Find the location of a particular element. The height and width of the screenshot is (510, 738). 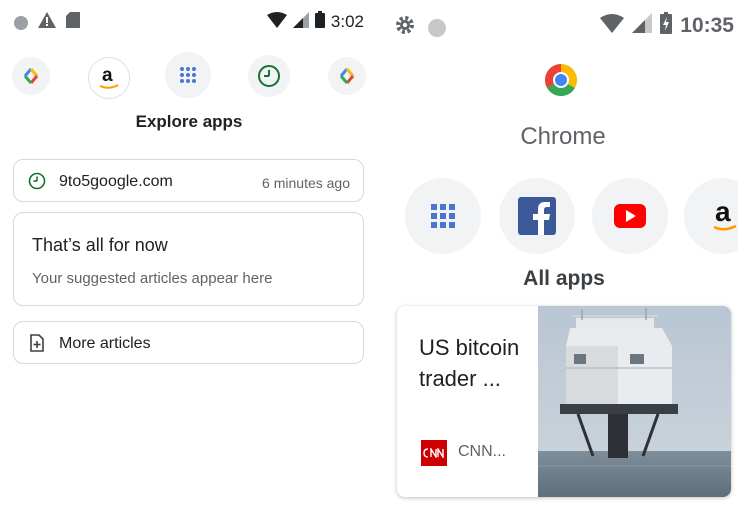

app-title: Chrome is located at coordinates (563, 136).